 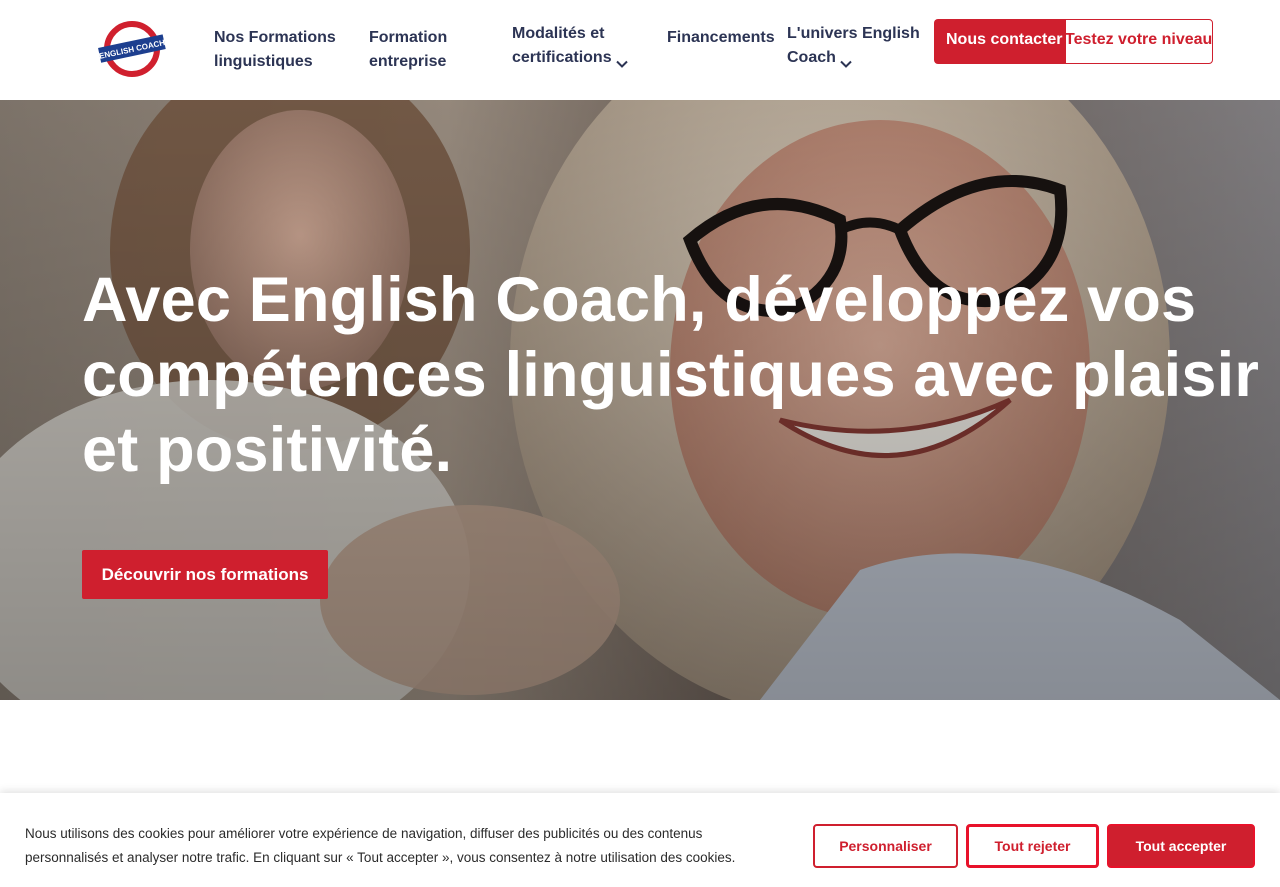 What do you see at coordinates (562, 45) in the screenshot?
I see `nav-label: Modalités et certifications` at bounding box center [562, 45].